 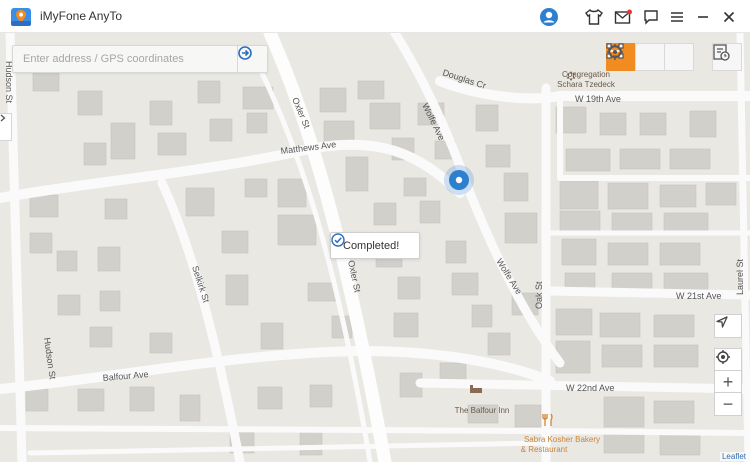 I want to click on zoom-in-icon: +, so click(x=728, y=382).